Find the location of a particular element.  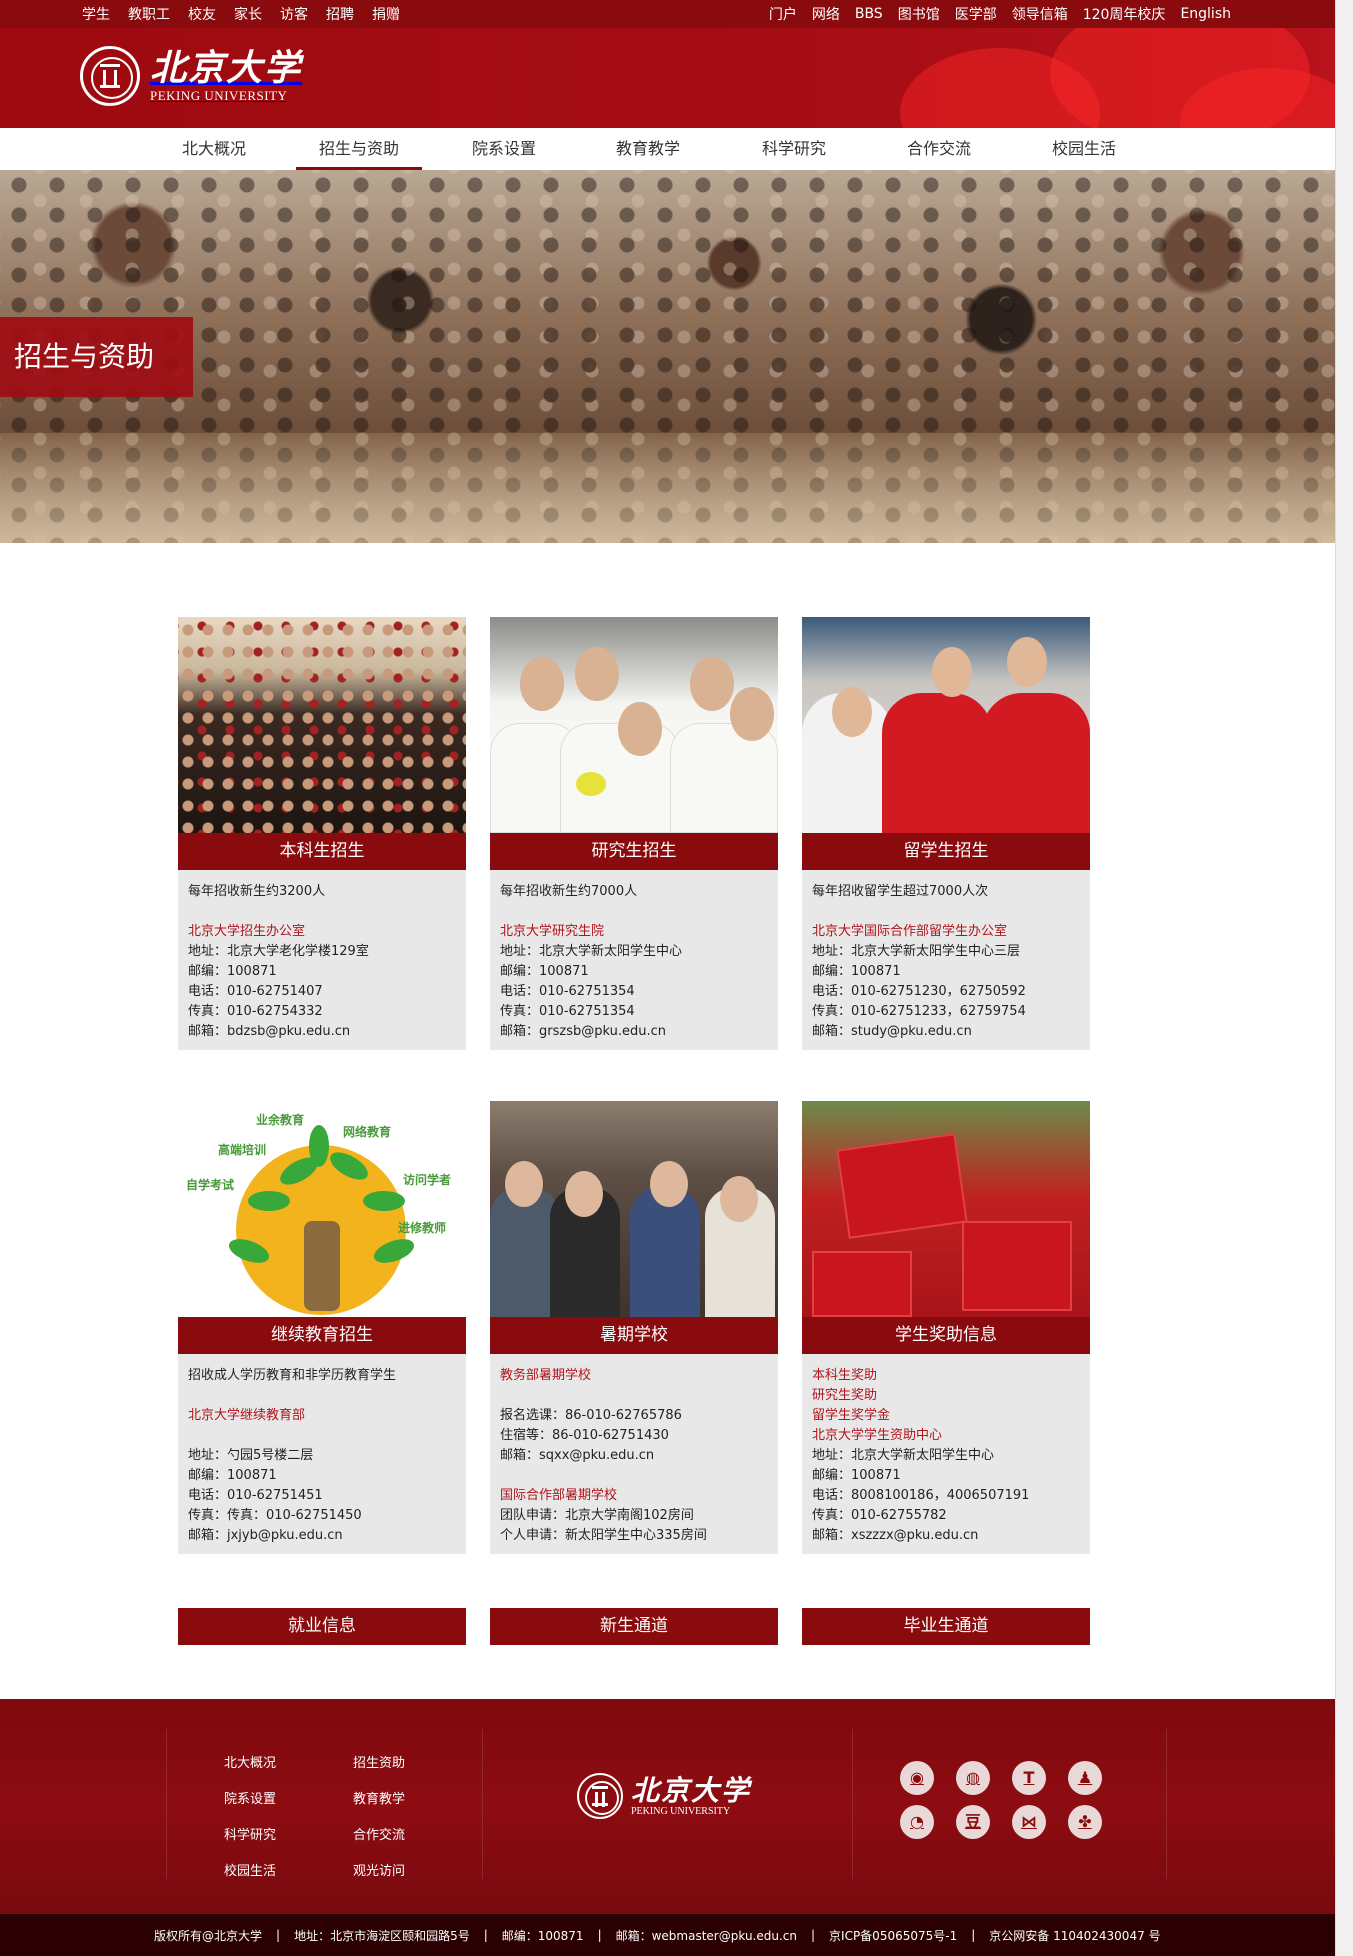

tree-label: 访问学者 is located at coordinates (427, 1180).